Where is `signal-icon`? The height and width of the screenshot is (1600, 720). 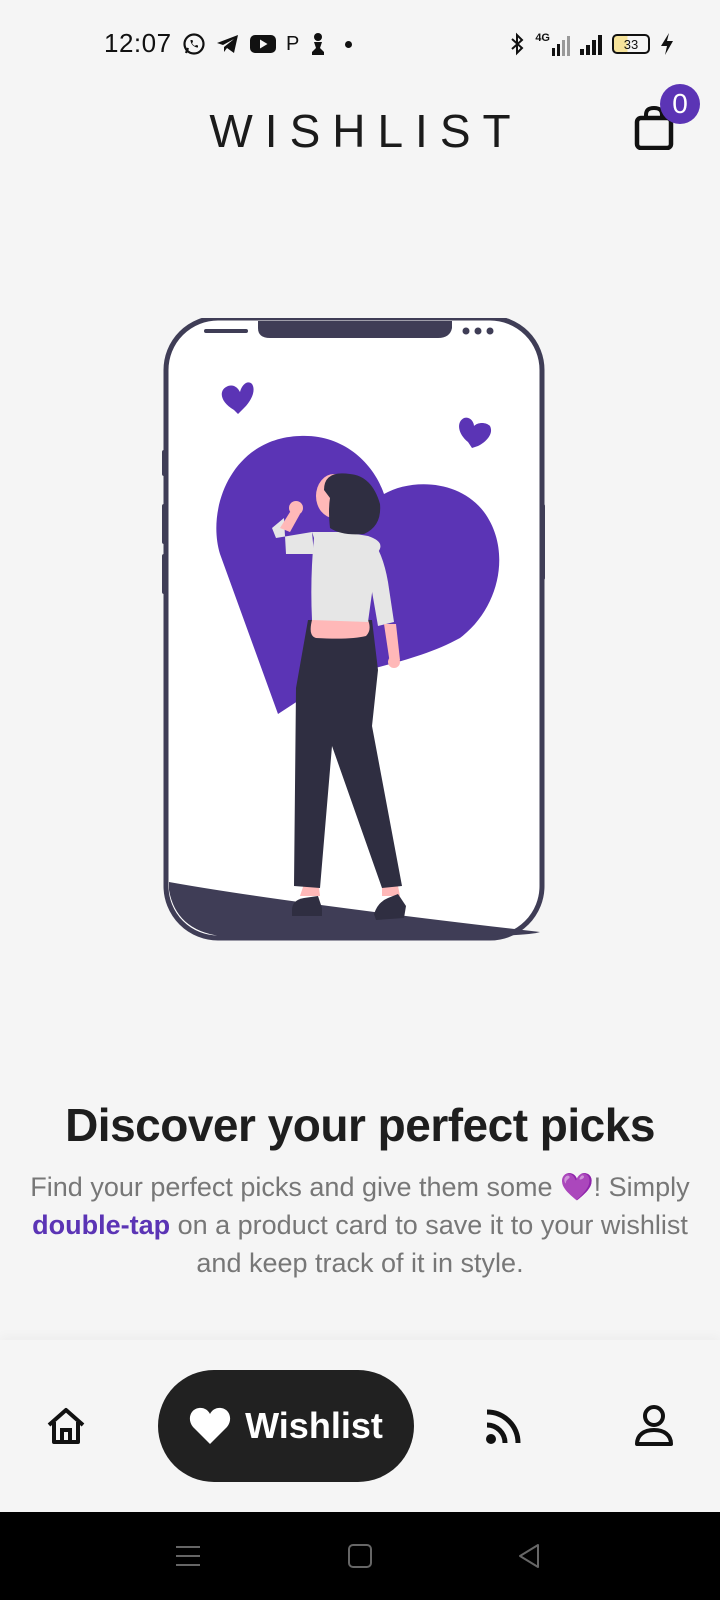 signal-icon is located at coordinates (591, 44).